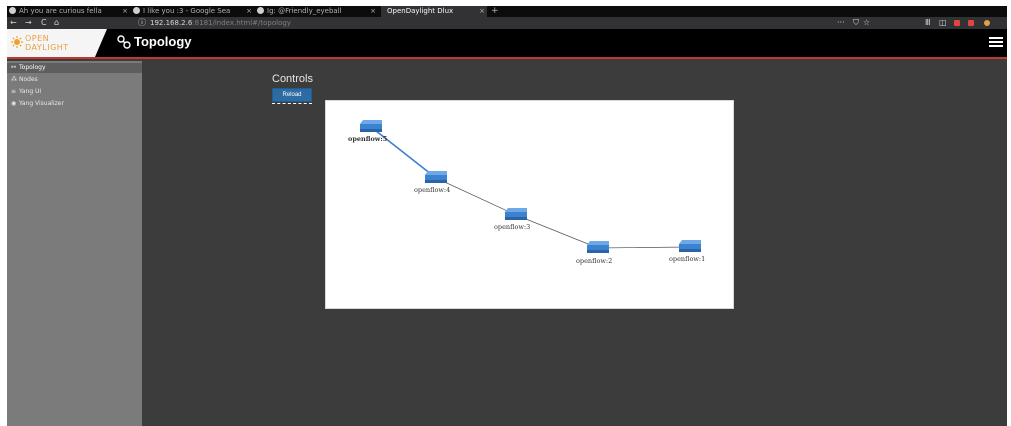 Image resolution: width=1011 pixels, height=426 pixels. I want to click on sidebar-item-topology: ⚯ Topology, so click(74, 68).